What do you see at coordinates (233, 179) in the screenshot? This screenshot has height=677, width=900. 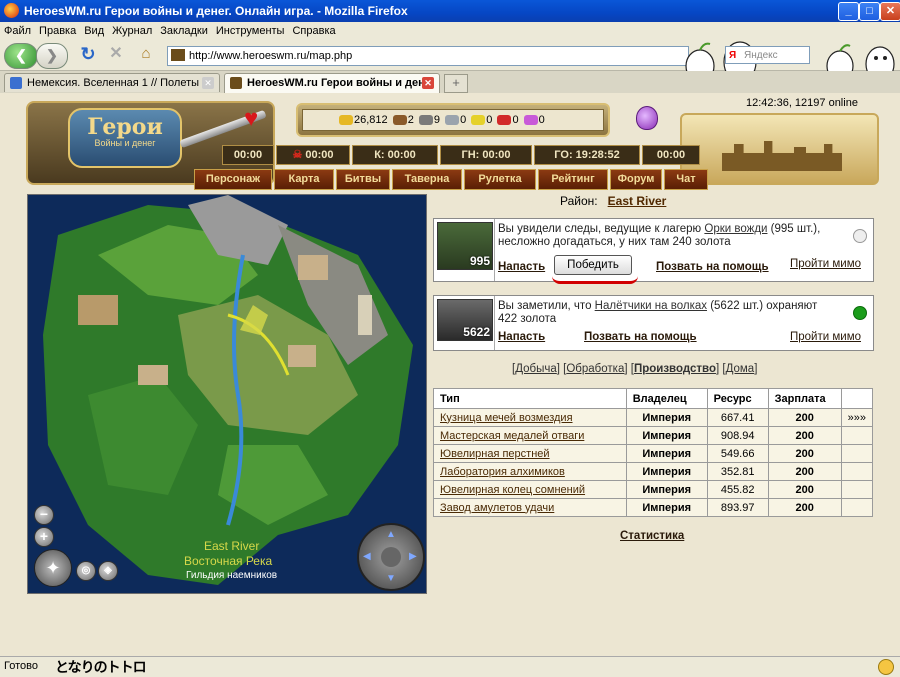 I see `menu-character: Персонаж` at bounding box center [233, 179].